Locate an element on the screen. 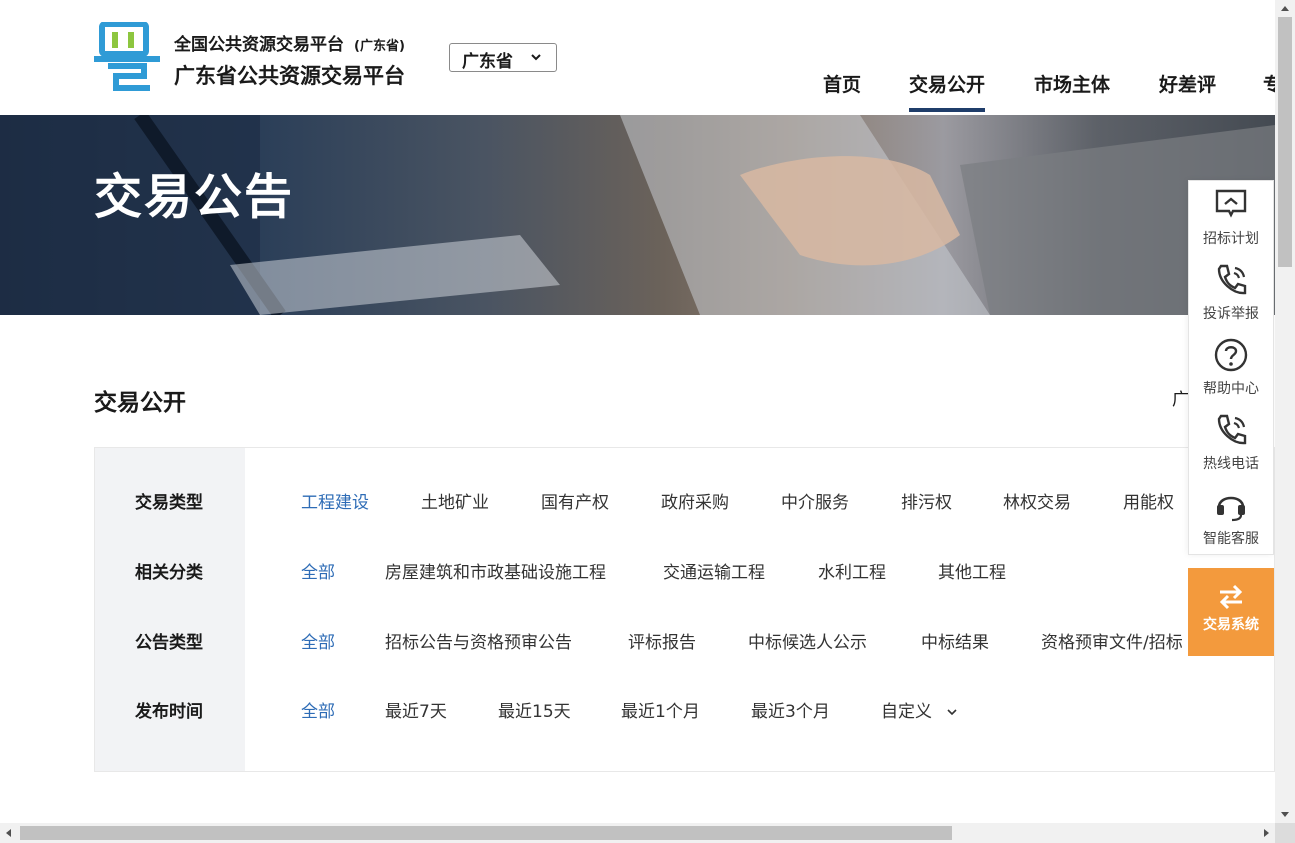  swap-arrows-icon is located at coordinates (1231, 597).